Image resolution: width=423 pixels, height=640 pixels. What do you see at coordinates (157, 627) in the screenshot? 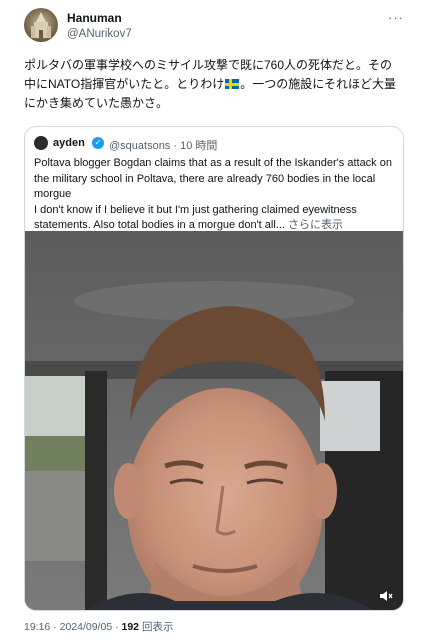
I see `view-label: 回表示` at bounding box center [157, 627].